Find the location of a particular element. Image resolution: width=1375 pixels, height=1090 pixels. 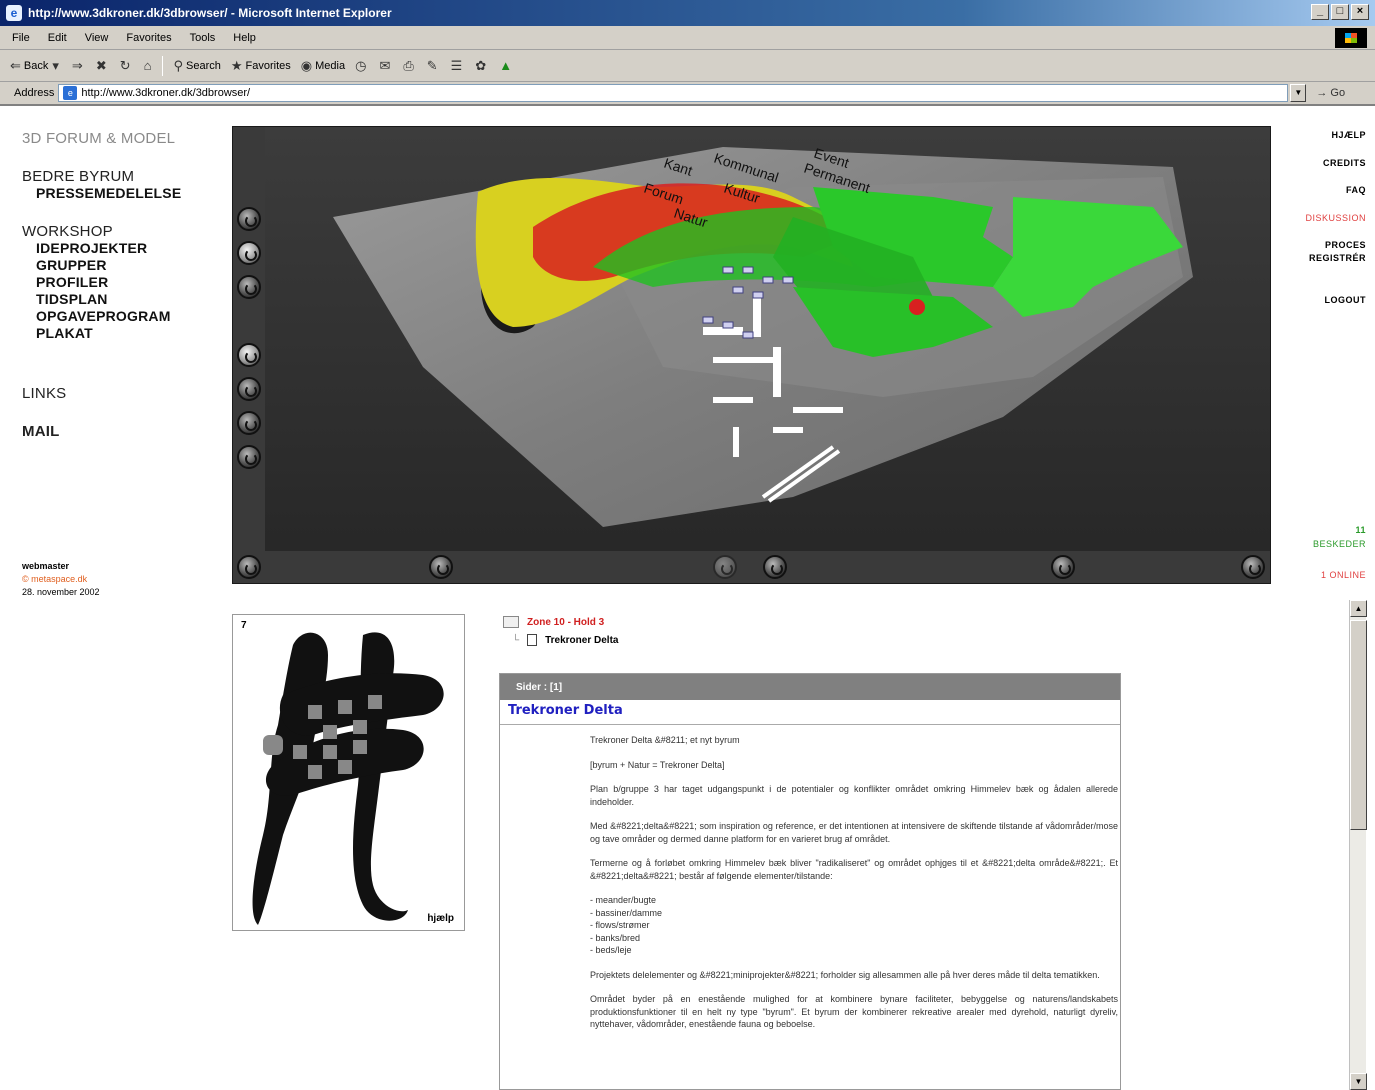

minimize-button: _ is located at coordinates (1320, 12).